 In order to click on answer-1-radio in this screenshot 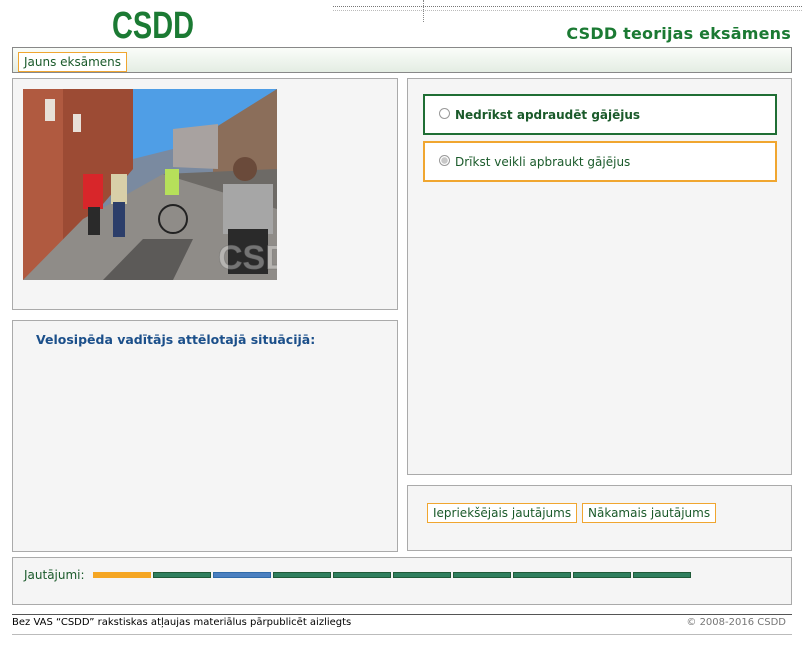, I will do `click(444, 113)`.